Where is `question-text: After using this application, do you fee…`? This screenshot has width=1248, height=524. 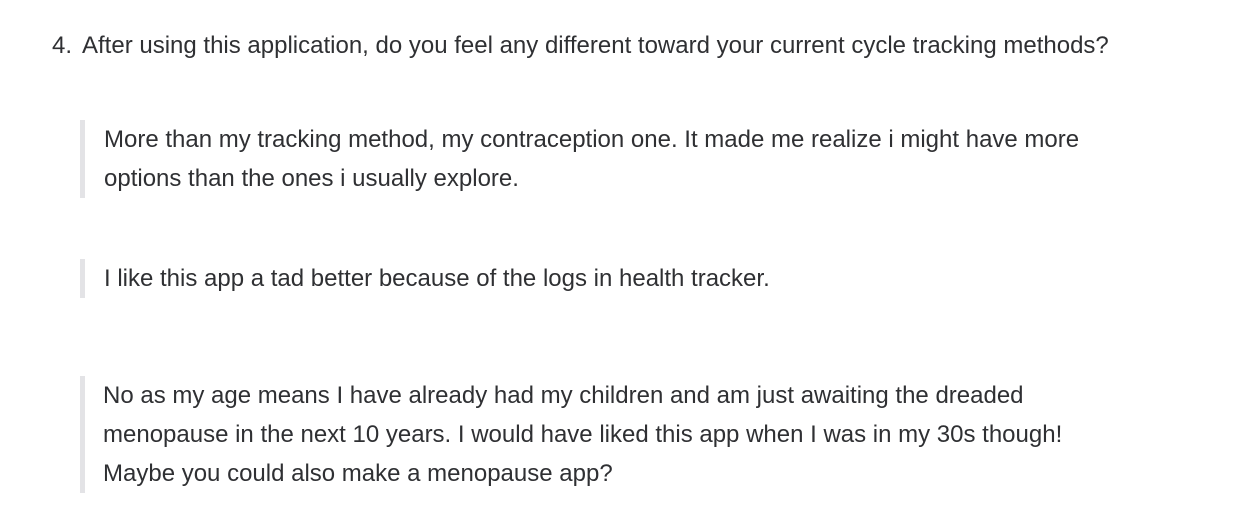
question-text: After using this application, do you fee… is located at coordinates (595, 45).